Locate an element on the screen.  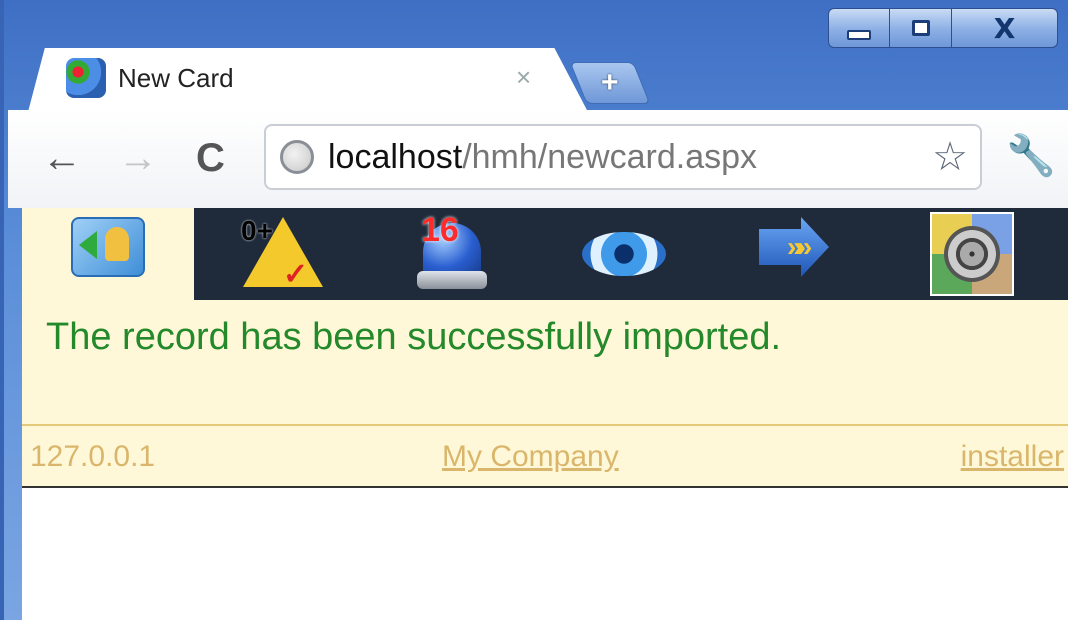
check-mark-icon: ✓ is located at coordinates (296, 274).